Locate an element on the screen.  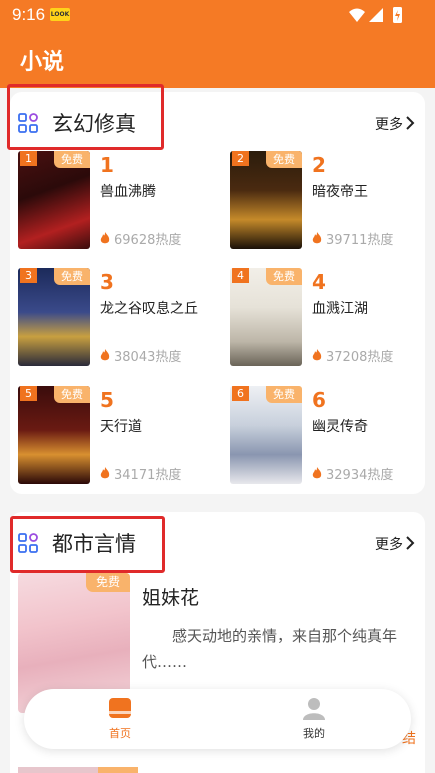
notification-badge-icon: LOOK is located at coordinates (60, 14).